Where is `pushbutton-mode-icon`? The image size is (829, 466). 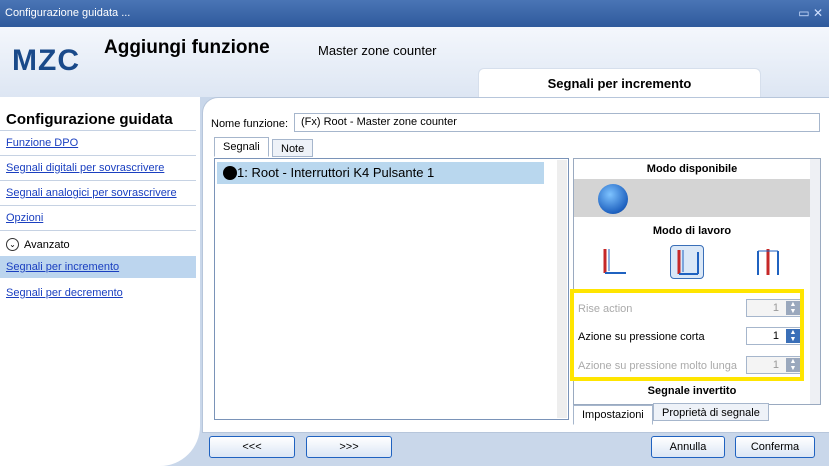
pushbutton-mode-icon is located at coordinates (613, 199).